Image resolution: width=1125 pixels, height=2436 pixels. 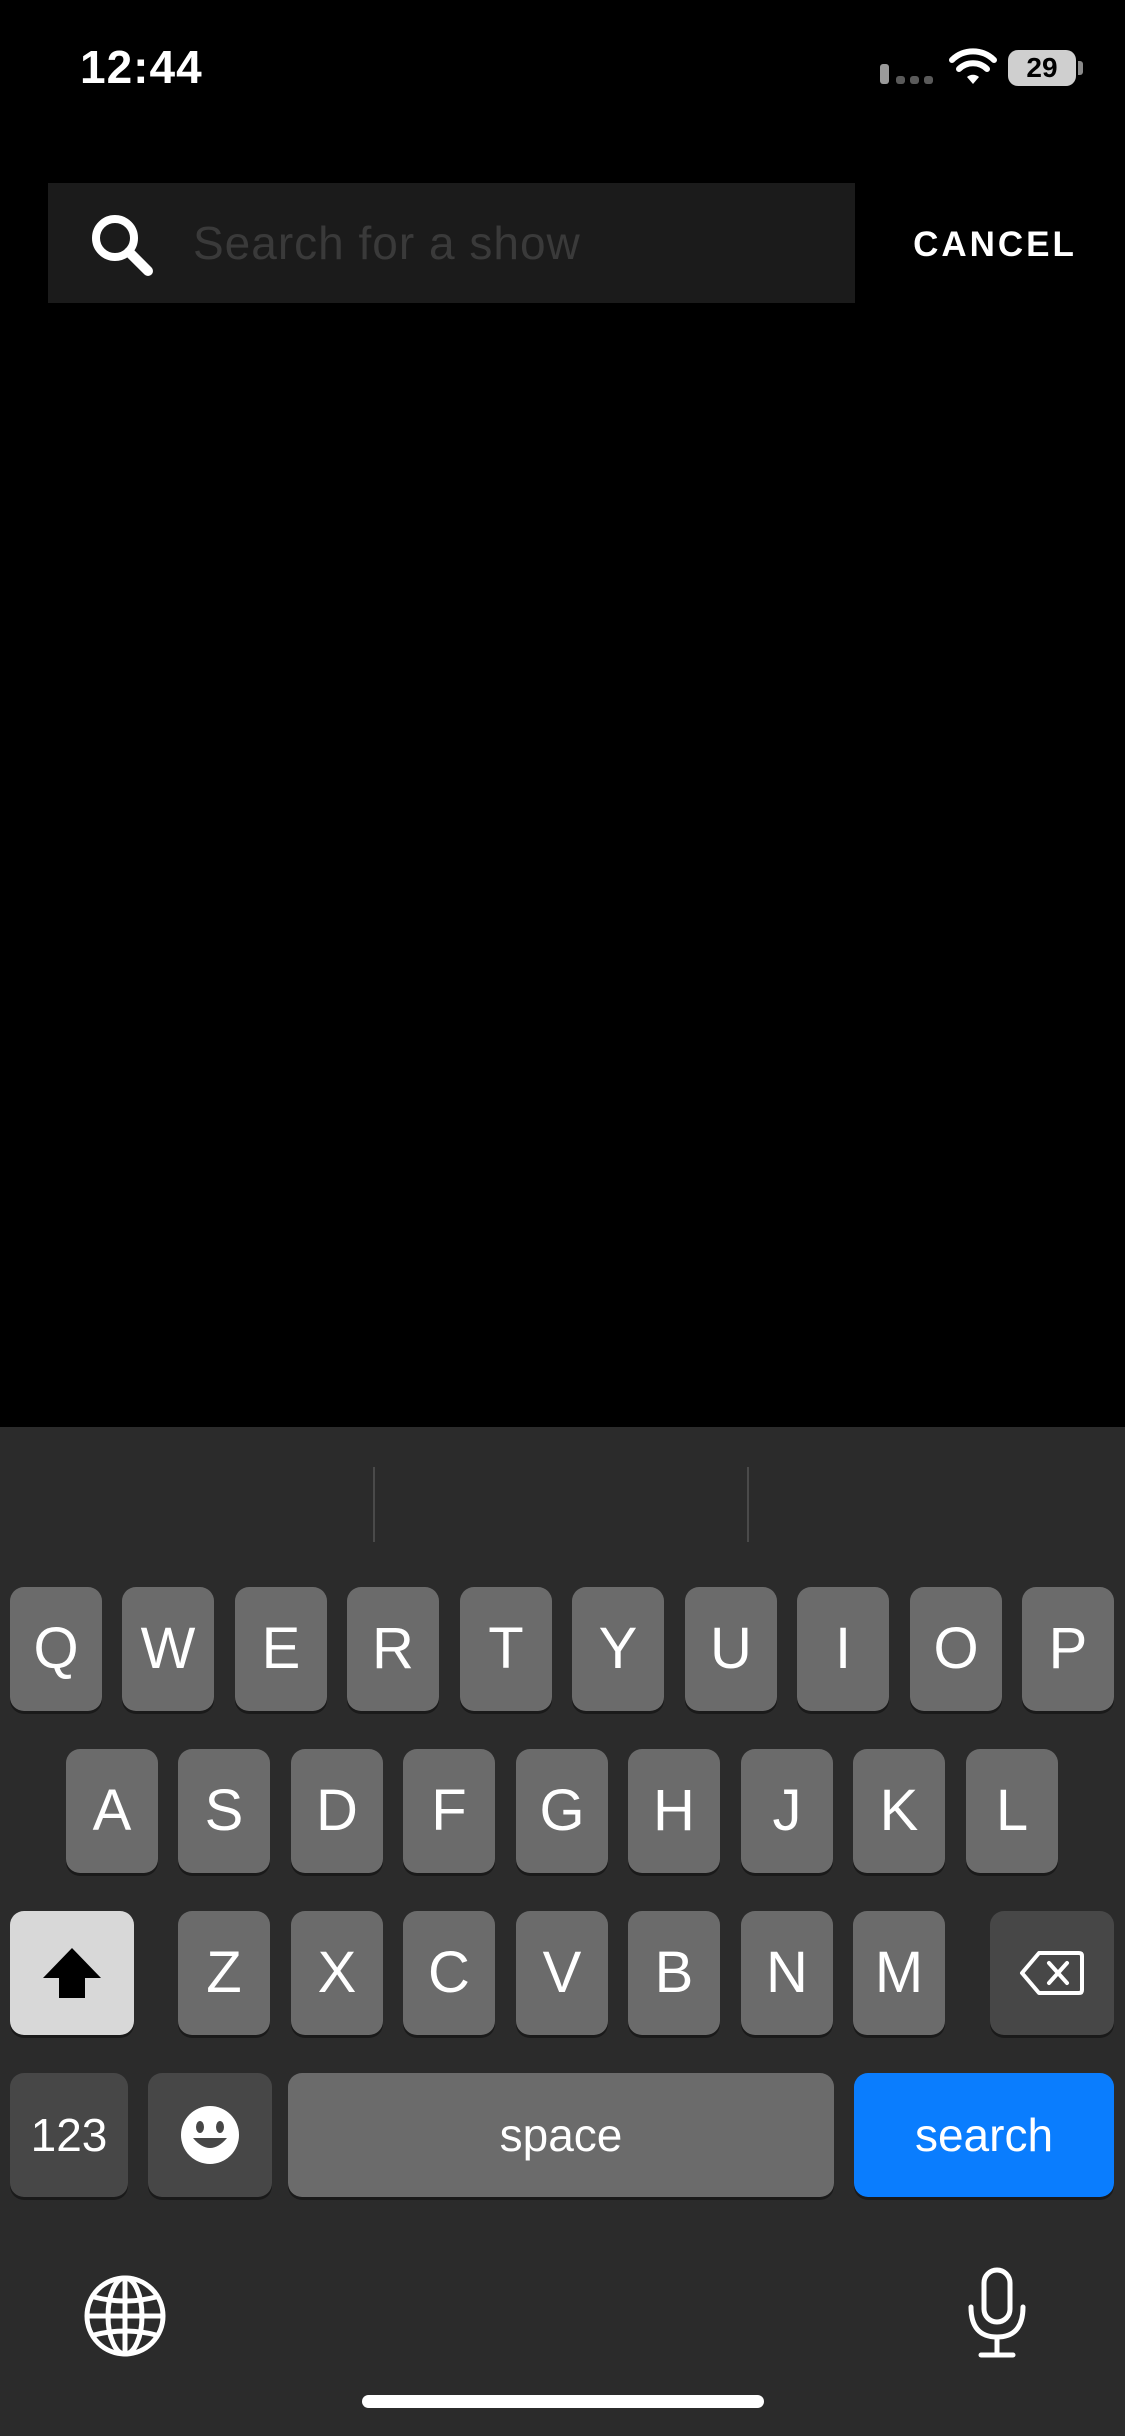 What do you see at coordinates (513, 243) in the screenshot?
I see `search-input` at bounding box center [513, 243].